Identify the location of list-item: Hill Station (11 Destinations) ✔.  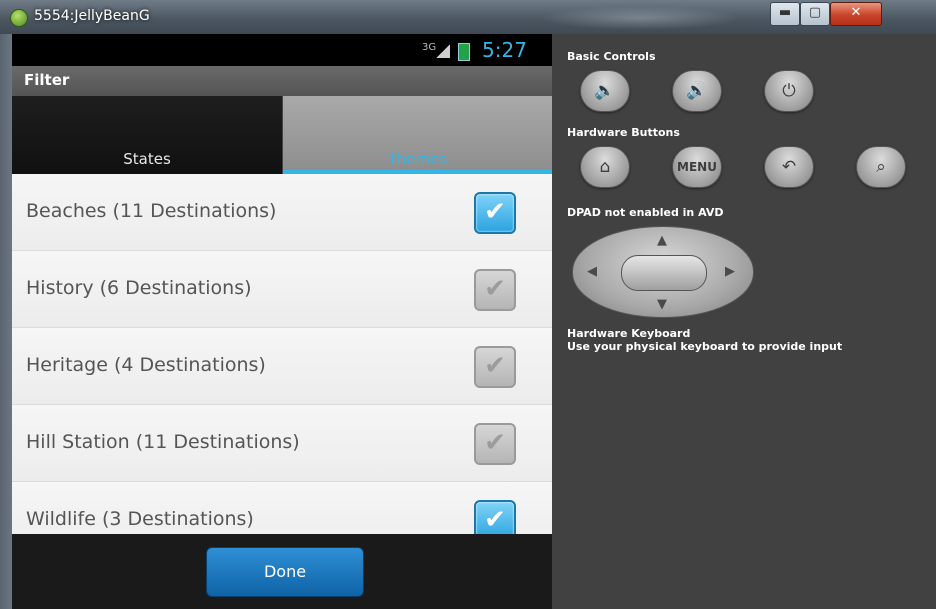
(282, 443).